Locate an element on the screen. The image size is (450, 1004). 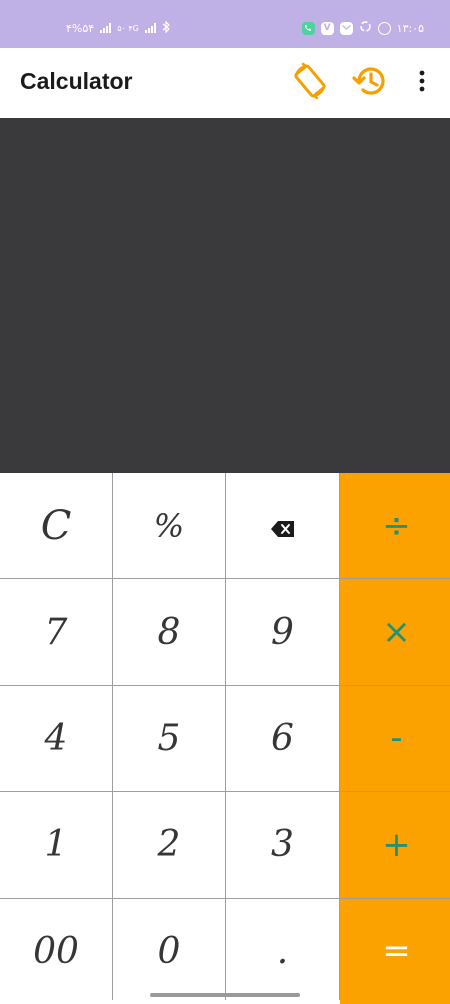
digit-9-button: 9 is located at coordinates (282, 632).